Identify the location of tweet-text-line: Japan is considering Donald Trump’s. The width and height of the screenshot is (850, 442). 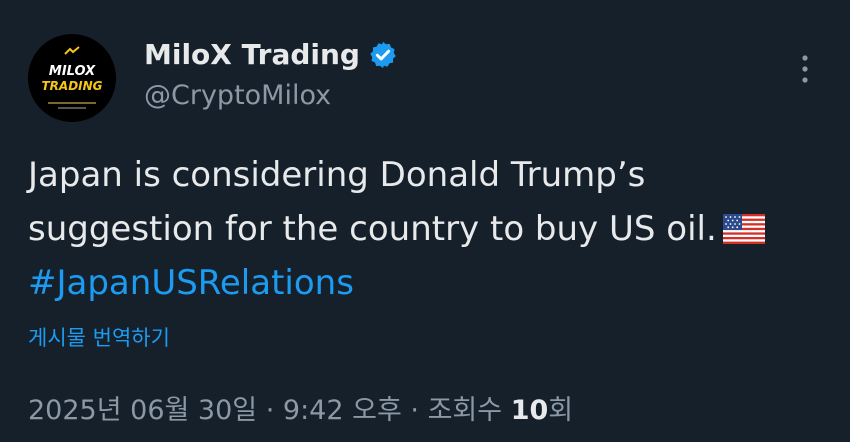
(337, 175).